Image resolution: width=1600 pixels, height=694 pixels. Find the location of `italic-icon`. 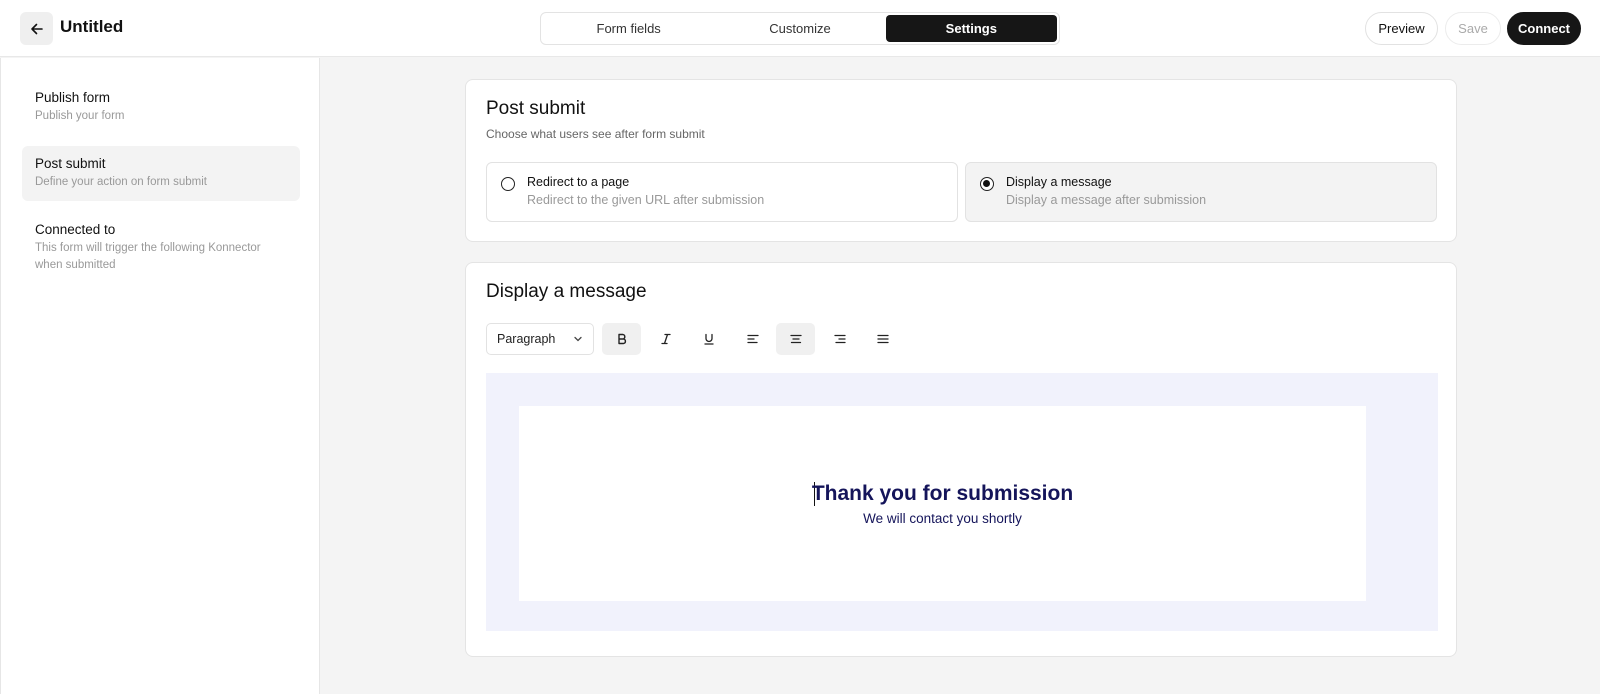

italic-icon is located at coordinates (665, 339).